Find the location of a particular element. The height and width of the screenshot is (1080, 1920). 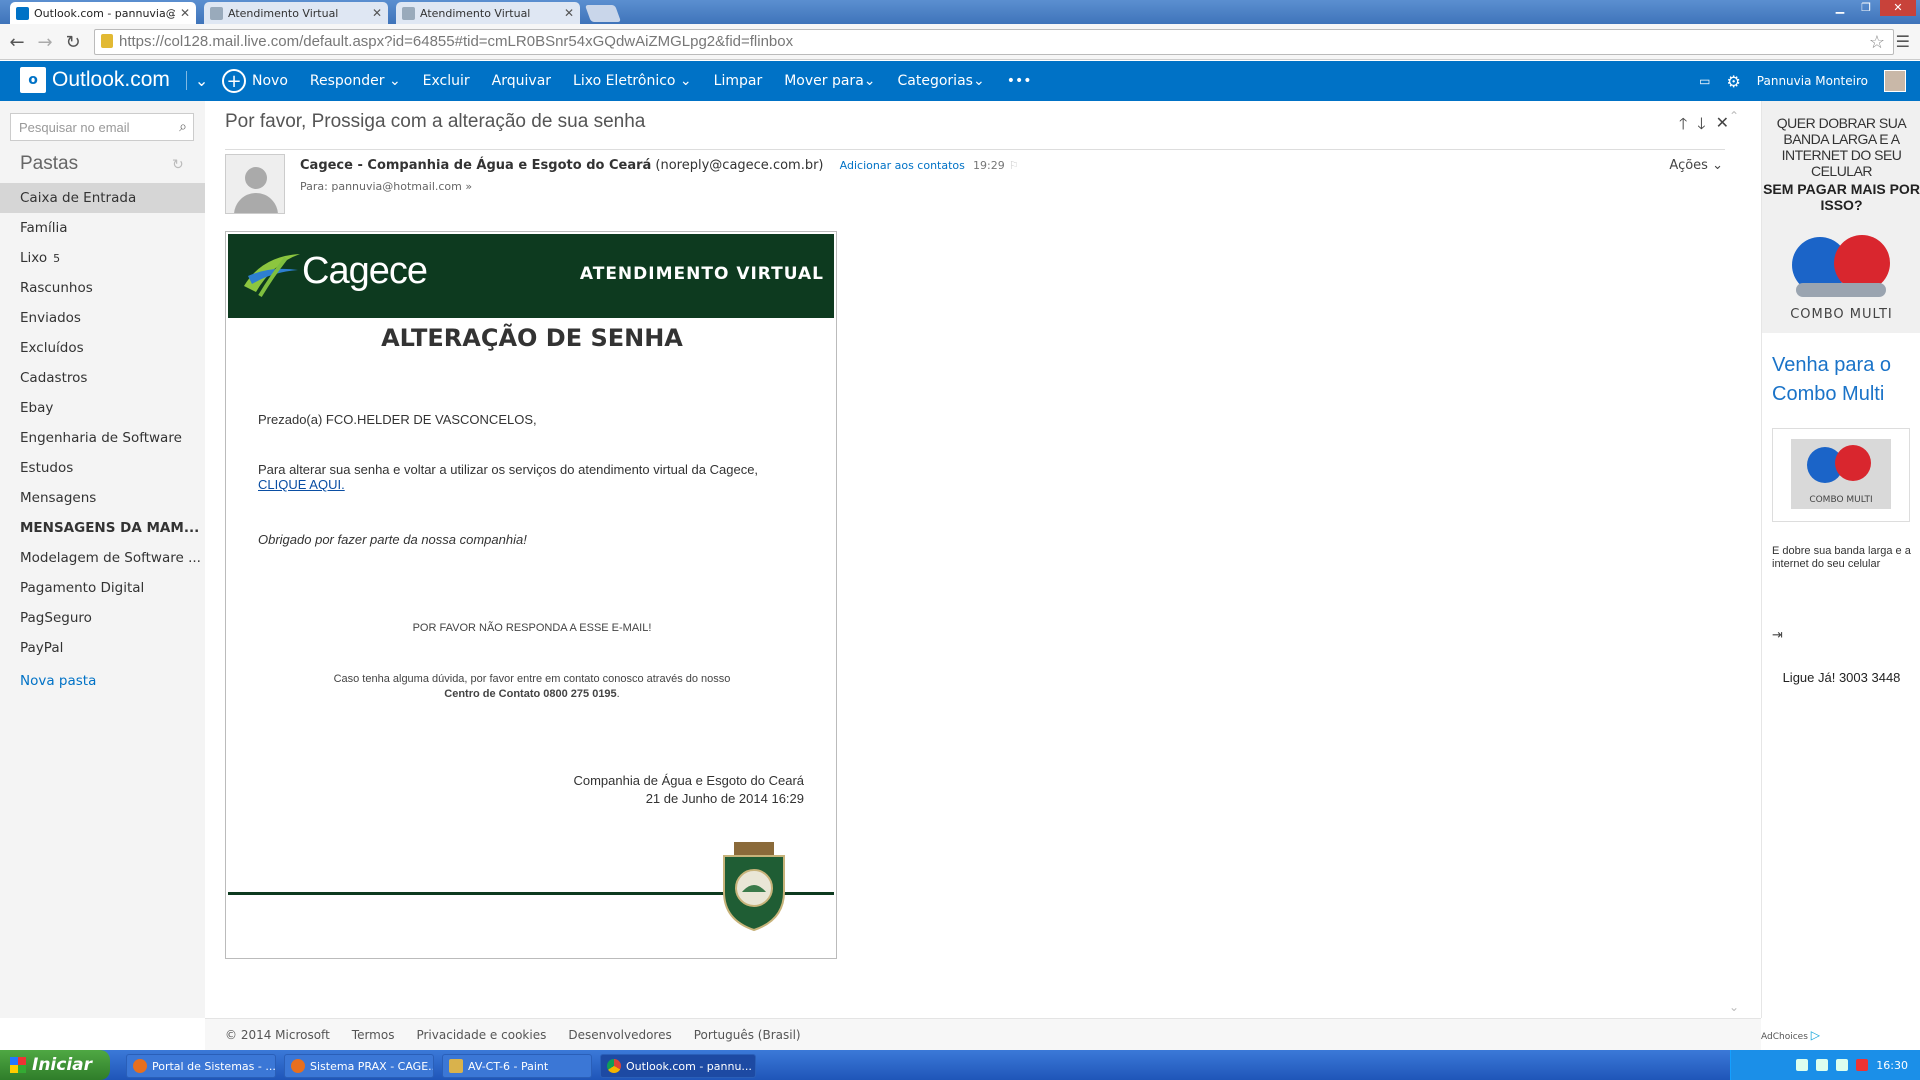

browser-tab-outlook: Outlook.com - pannuvia@hot ✕ is located at coordinates (103, 13).